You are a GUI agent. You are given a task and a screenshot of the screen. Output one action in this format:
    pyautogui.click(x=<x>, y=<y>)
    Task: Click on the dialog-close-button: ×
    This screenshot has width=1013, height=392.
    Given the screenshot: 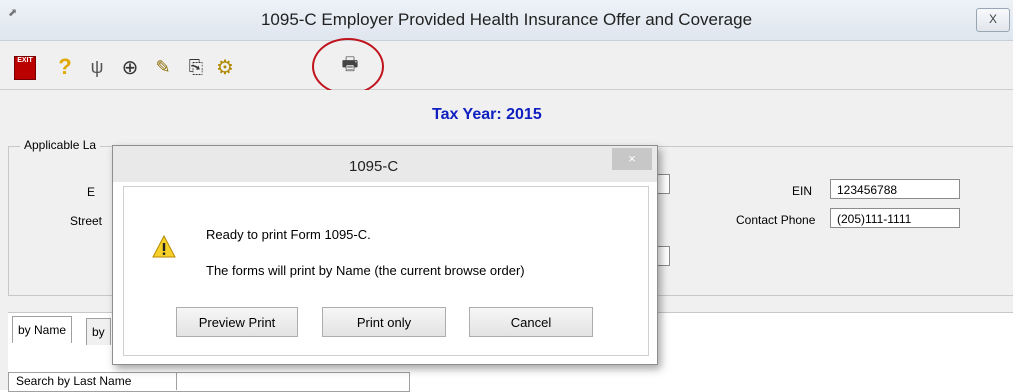 What is the action you would take?
    pyautogui.click(x=632, y=159)
    